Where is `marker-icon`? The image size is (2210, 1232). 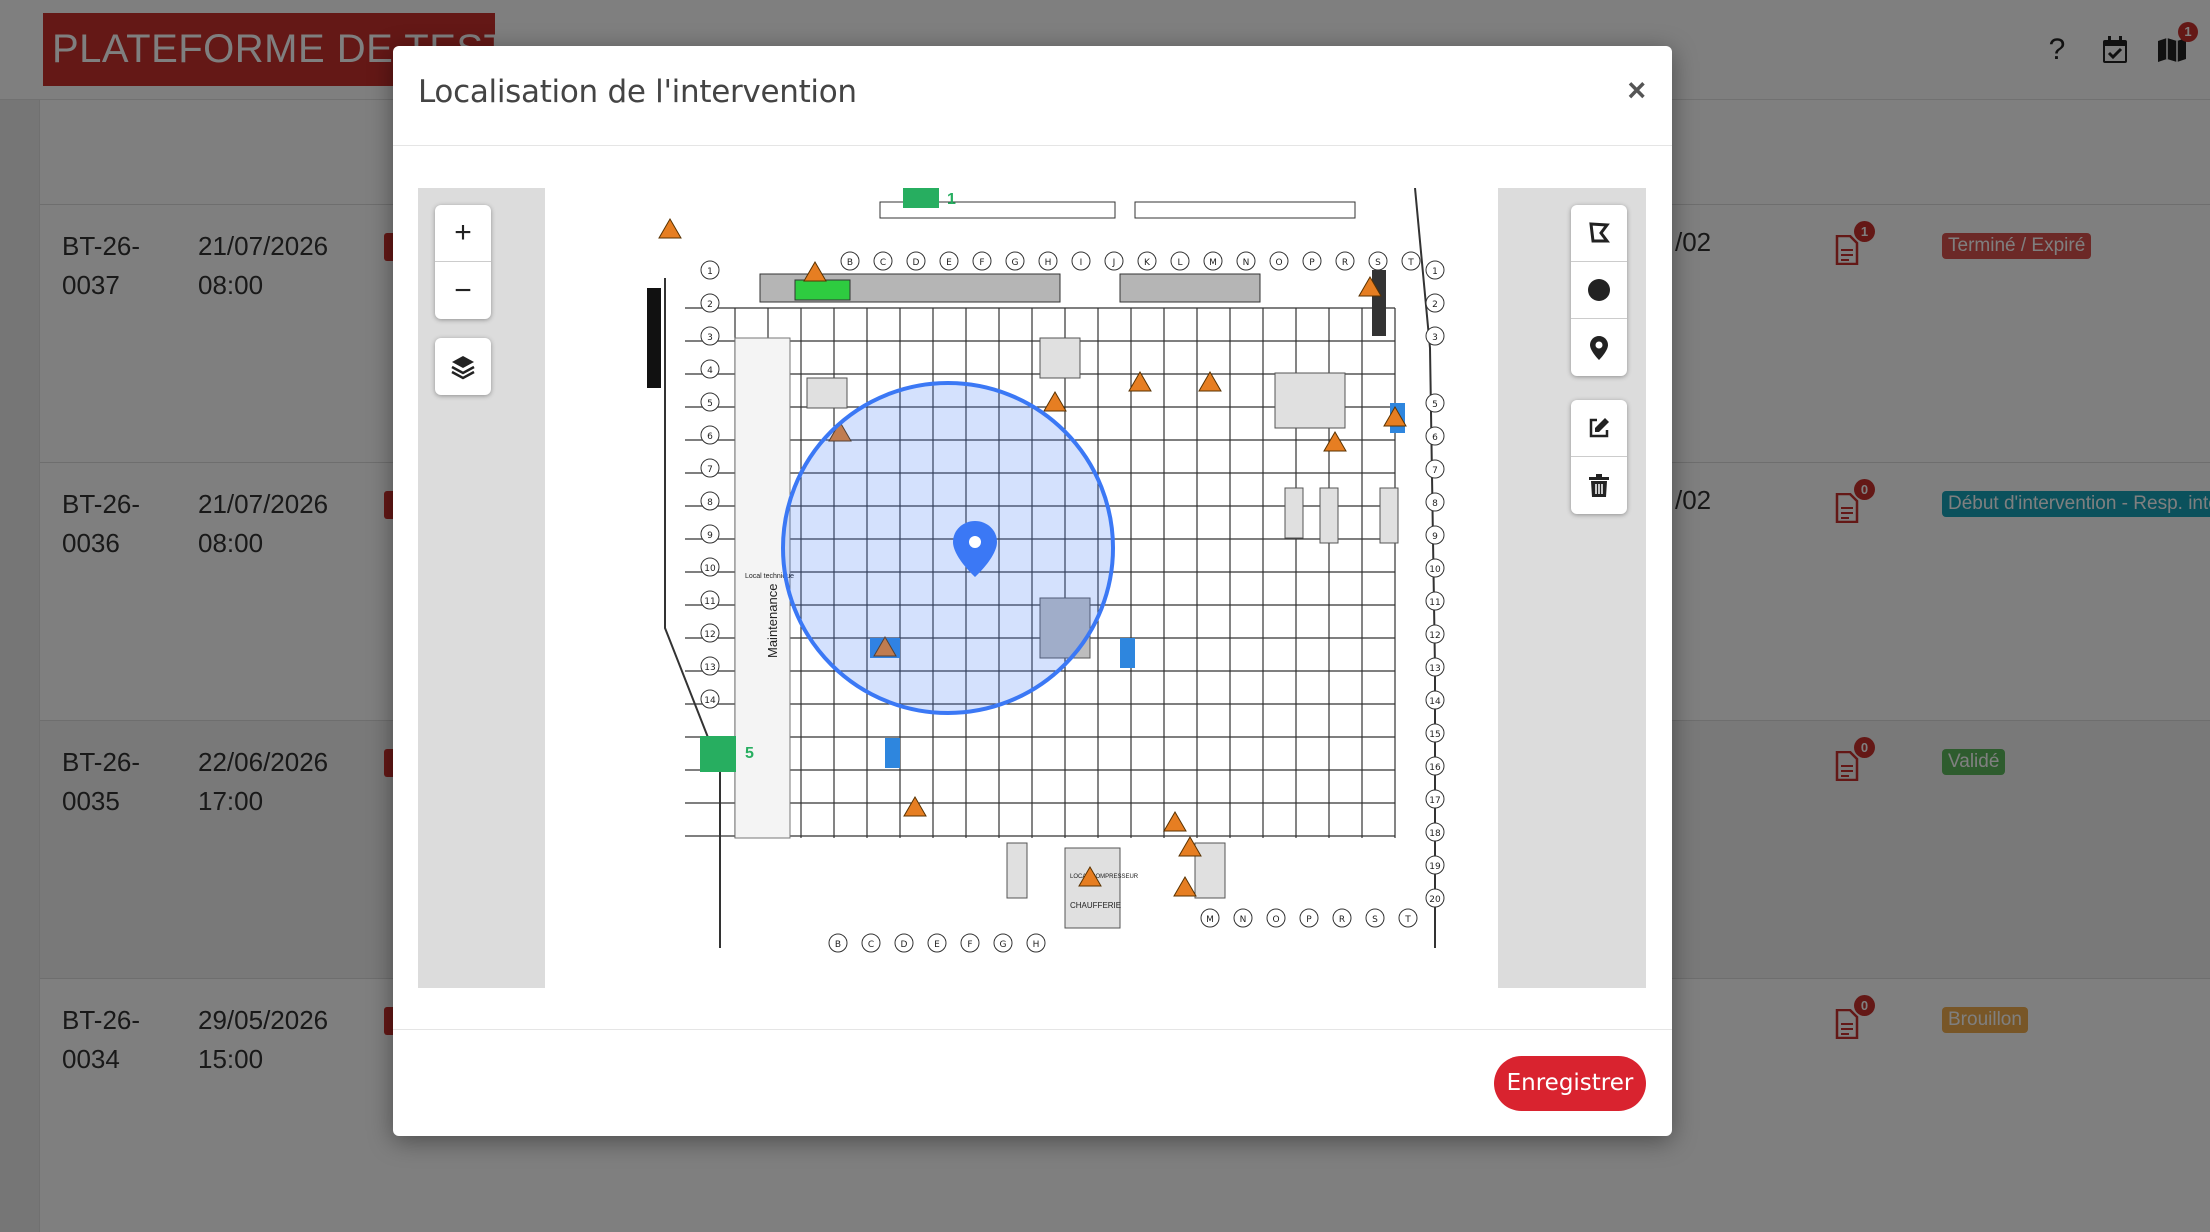 marker-icon is located at coordinates (1599, 347).